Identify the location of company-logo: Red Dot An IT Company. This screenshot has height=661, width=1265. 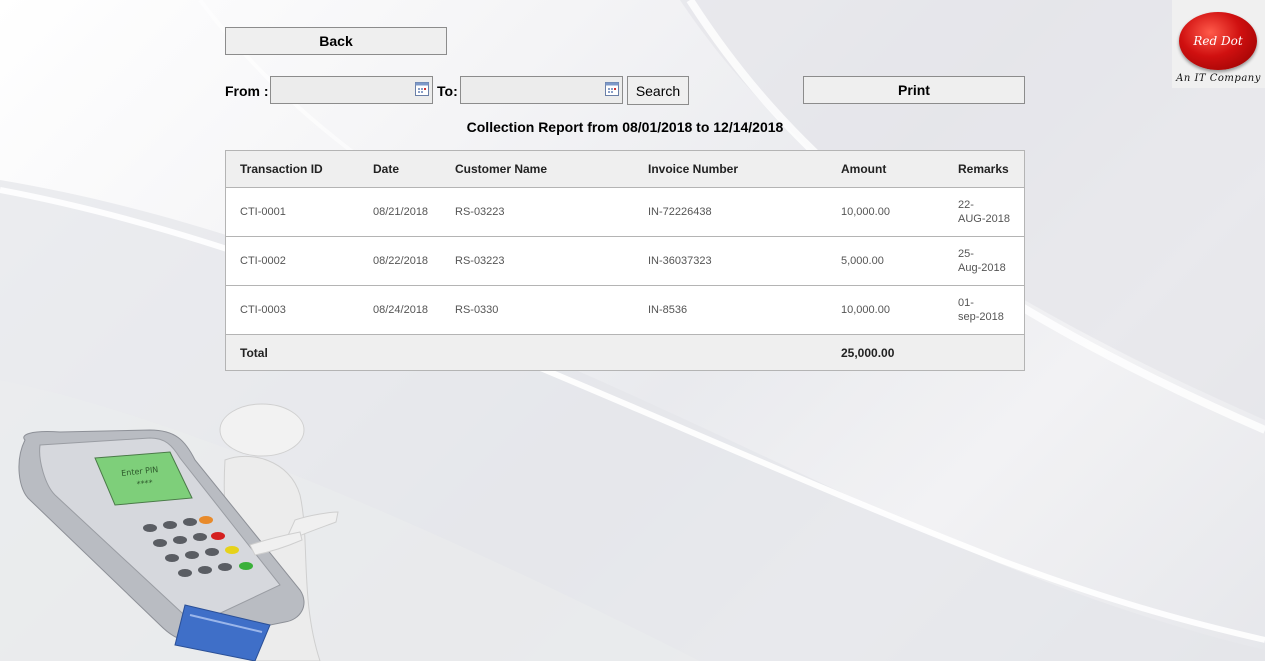
(1218, 44).